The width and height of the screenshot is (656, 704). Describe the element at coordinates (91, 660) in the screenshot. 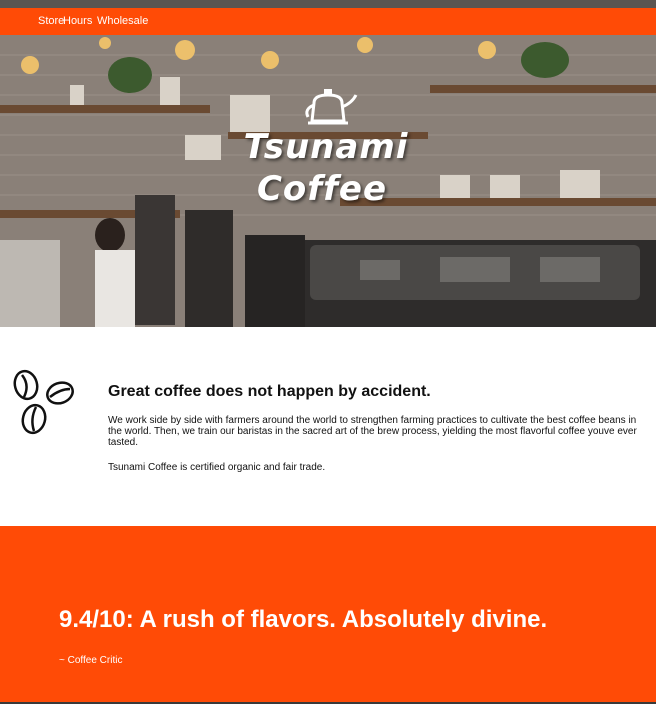

I see `review-attribution: ~ Coffee Critic` at that location.